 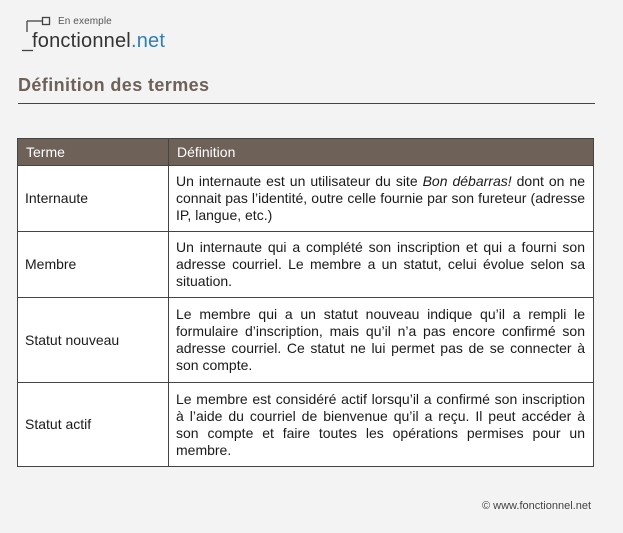 What do you see at coordinates (381, 152) in the screenshot?
I see `column-header-definition: Définition` at bounding box center [381, 152].